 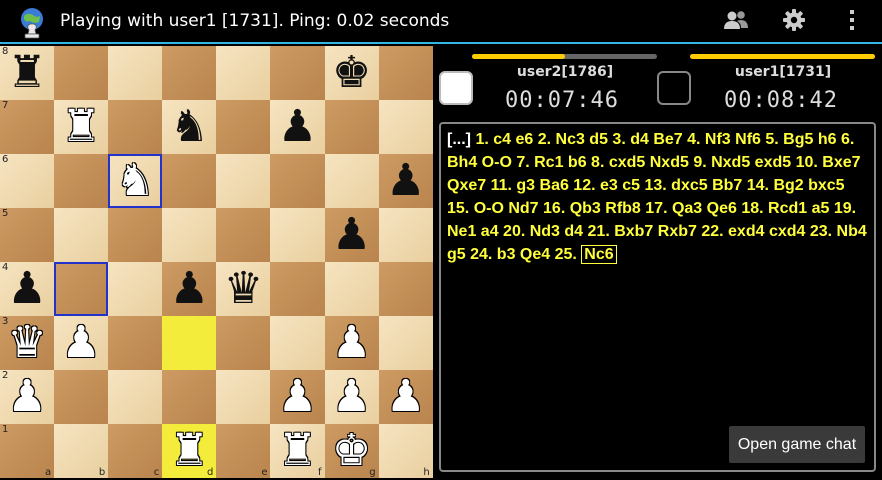 I want to click on square-a4: 4 ♟, so click(x=27, y=289).